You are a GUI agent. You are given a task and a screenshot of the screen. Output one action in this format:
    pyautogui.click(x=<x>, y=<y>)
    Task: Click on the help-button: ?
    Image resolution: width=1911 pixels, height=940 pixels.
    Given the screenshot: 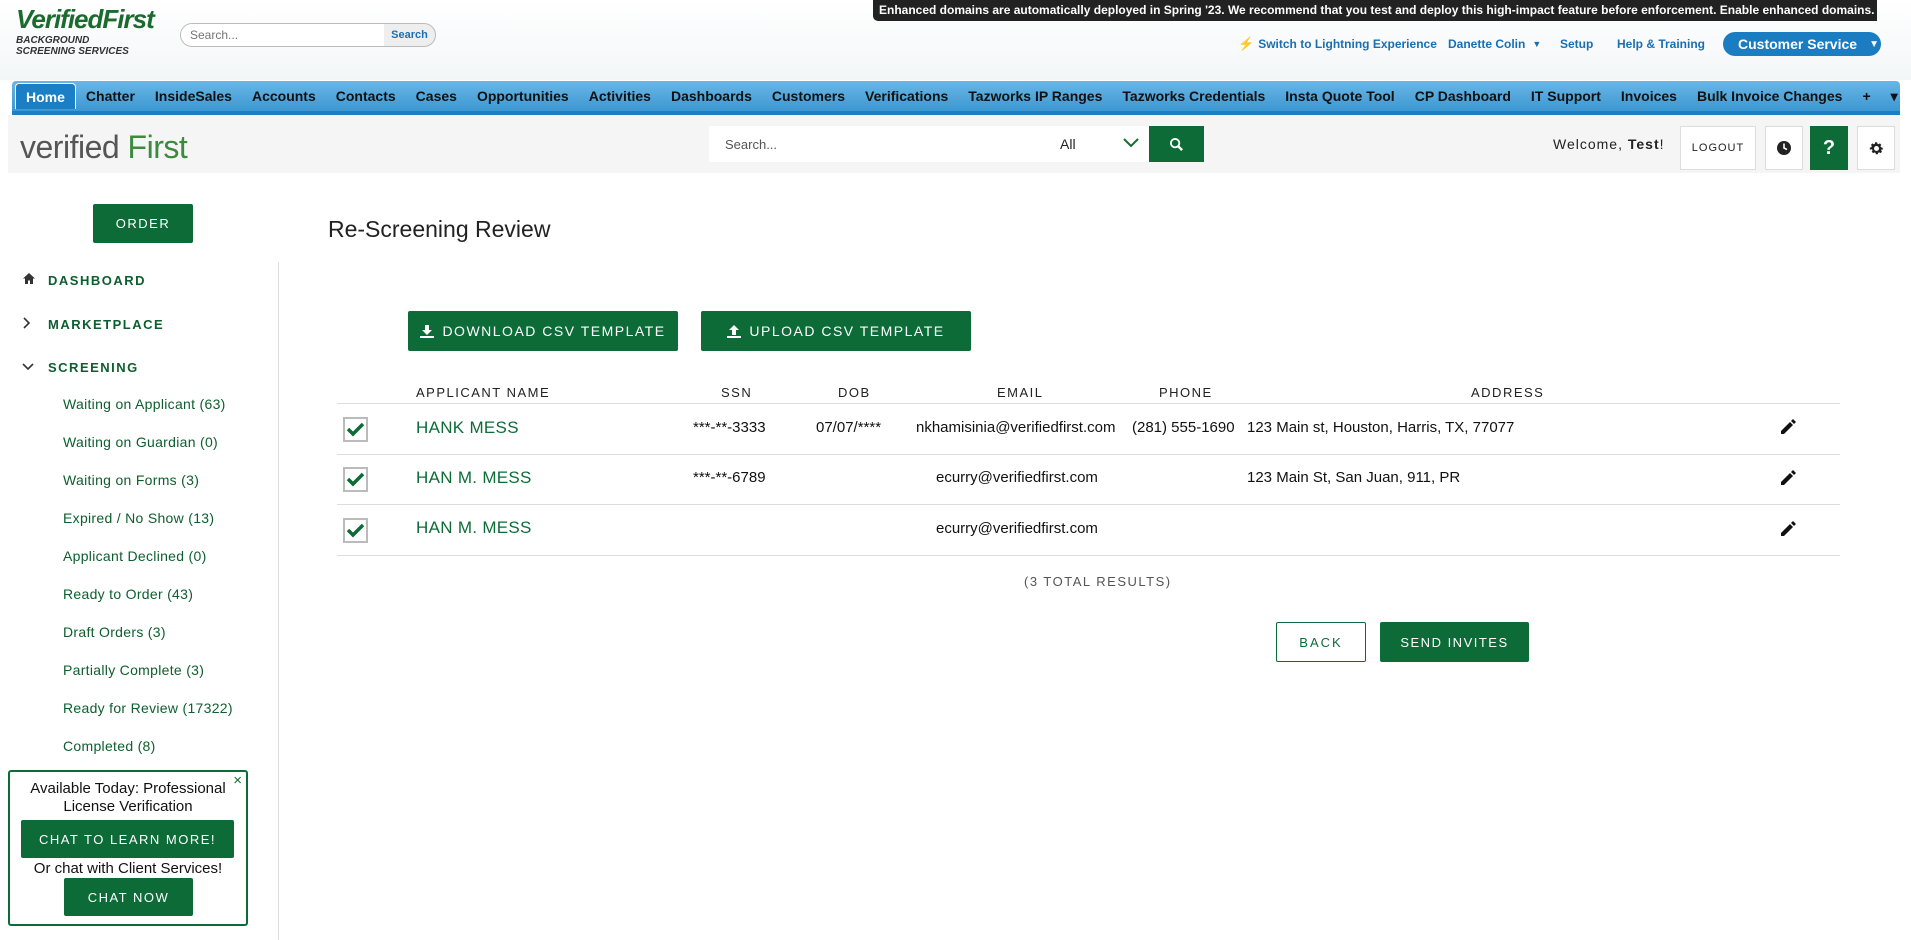 What is the action you would take?
    pyautogui.click(x=1829, y=148)
    